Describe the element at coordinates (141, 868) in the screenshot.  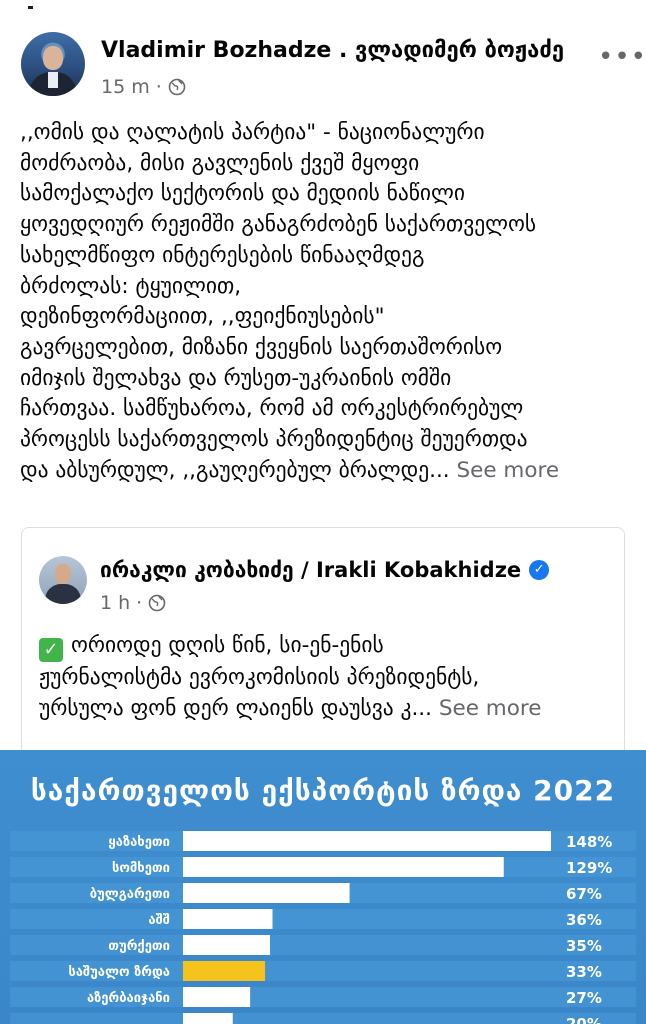
I see `chart-category-label: სომხეთი` at that location.